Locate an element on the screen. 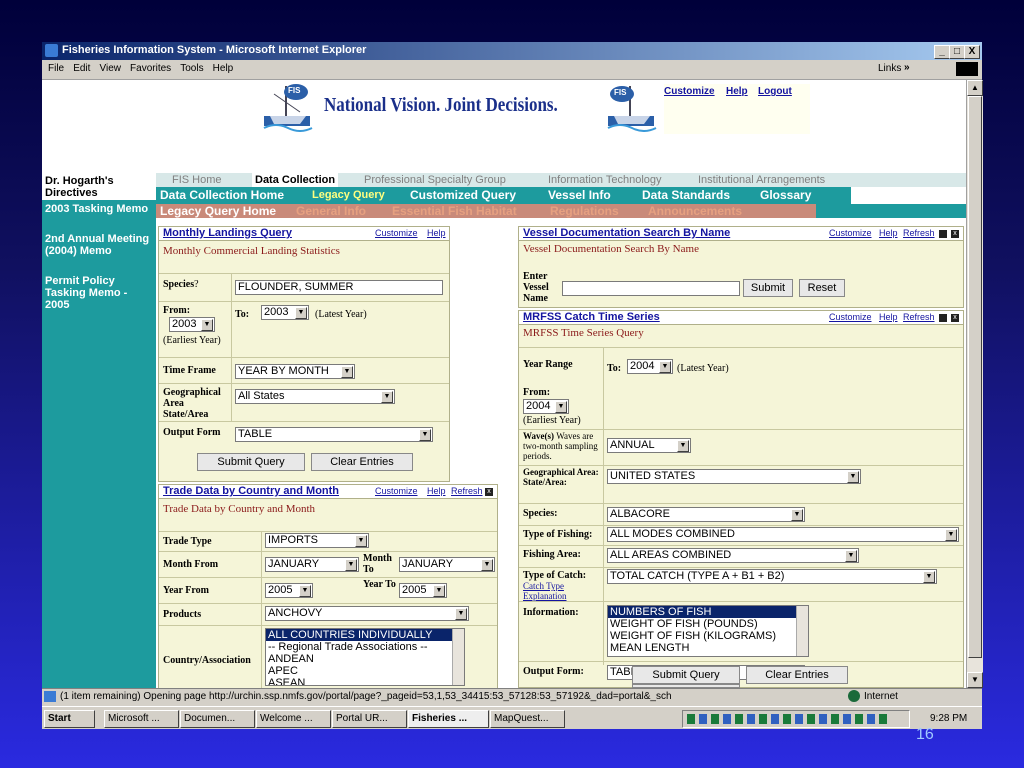  vessel-edit-icon is located at coordinates (943, 234).